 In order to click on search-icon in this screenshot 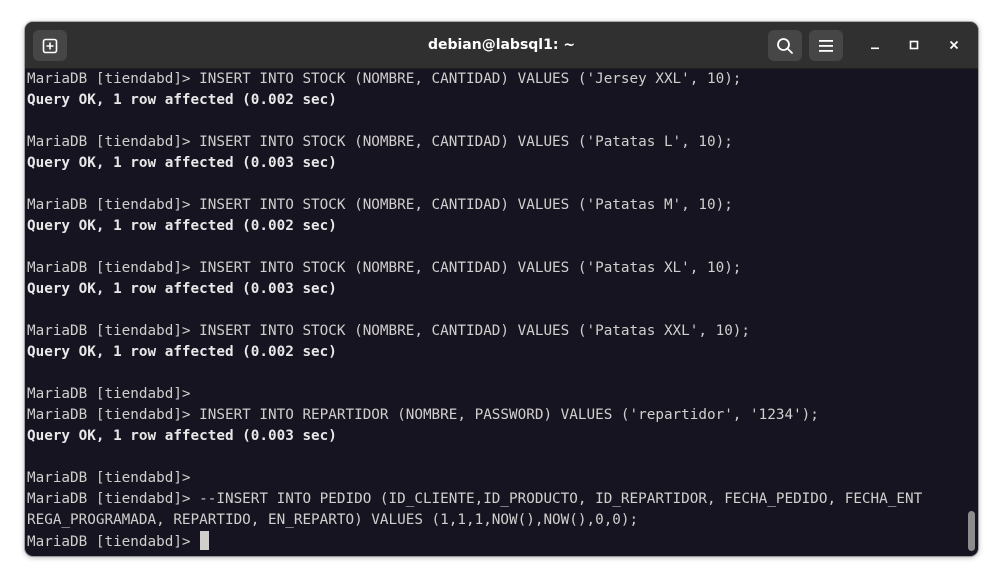, I will do `click(785, 45)`.